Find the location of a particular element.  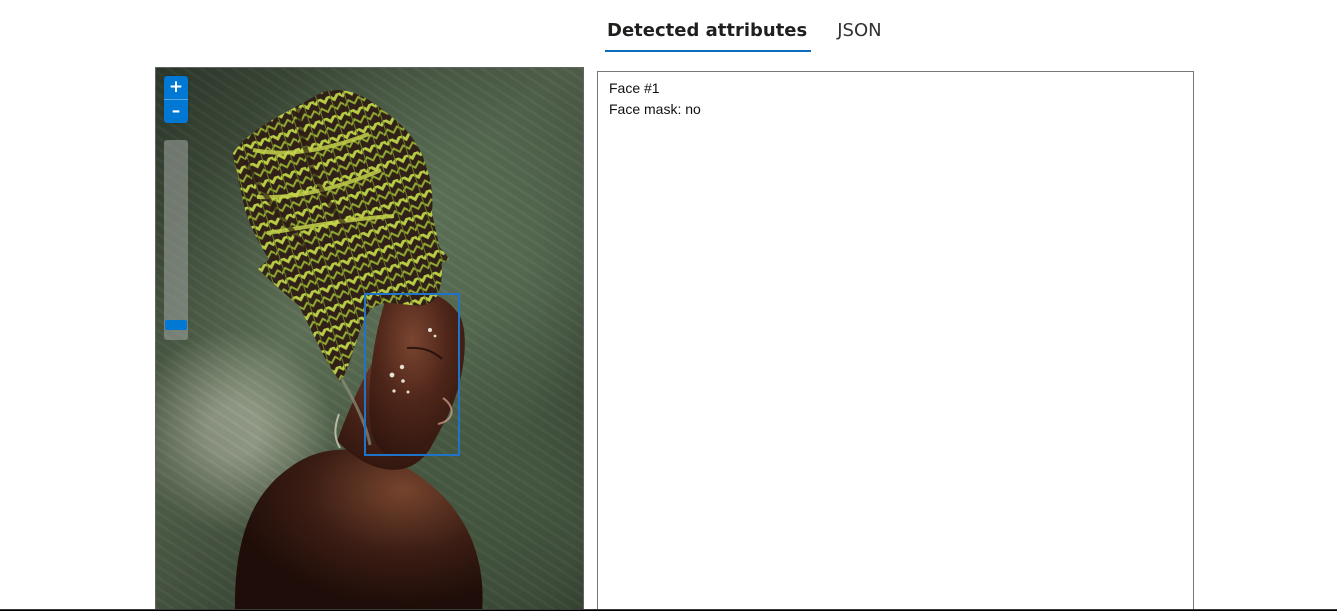

tab-detected-attributes: Detected attributes is located at coordinates (708, 32).